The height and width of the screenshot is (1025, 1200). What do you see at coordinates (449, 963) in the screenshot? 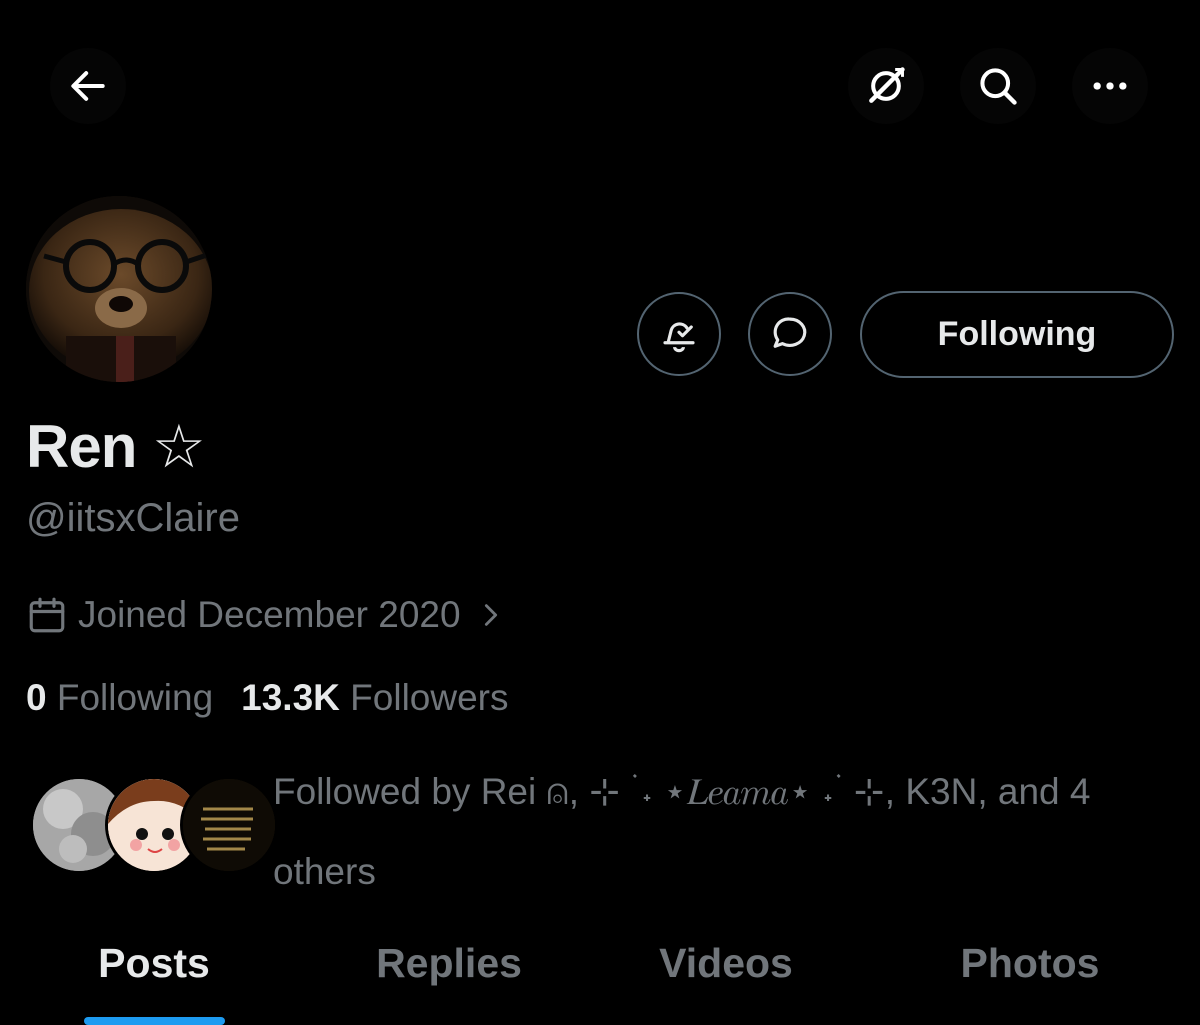
I see `tab-replies: Replies` at bounding box center [449, 963].